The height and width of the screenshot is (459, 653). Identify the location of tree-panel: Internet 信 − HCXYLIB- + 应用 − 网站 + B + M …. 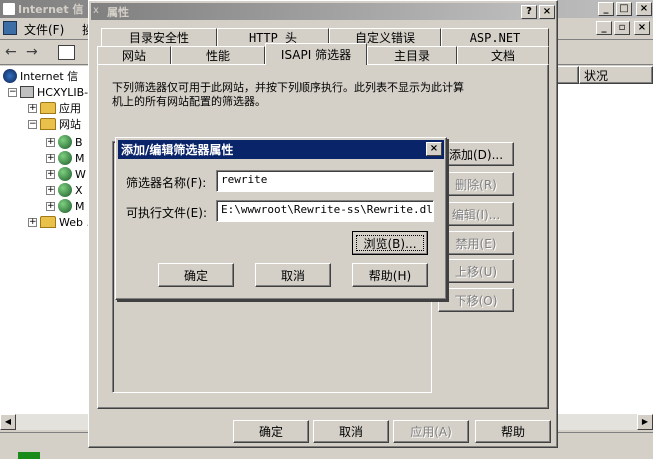
(48, 241).